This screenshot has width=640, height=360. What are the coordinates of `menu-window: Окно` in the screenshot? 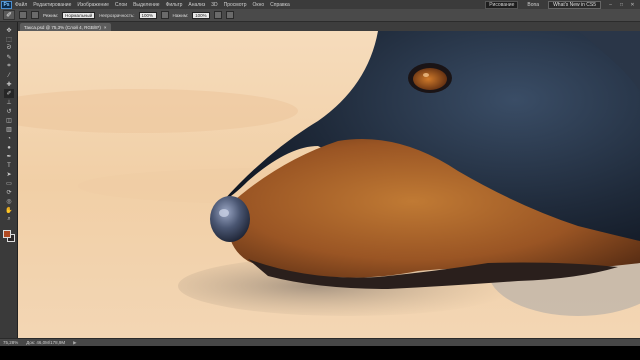 It's located at (259, 5).